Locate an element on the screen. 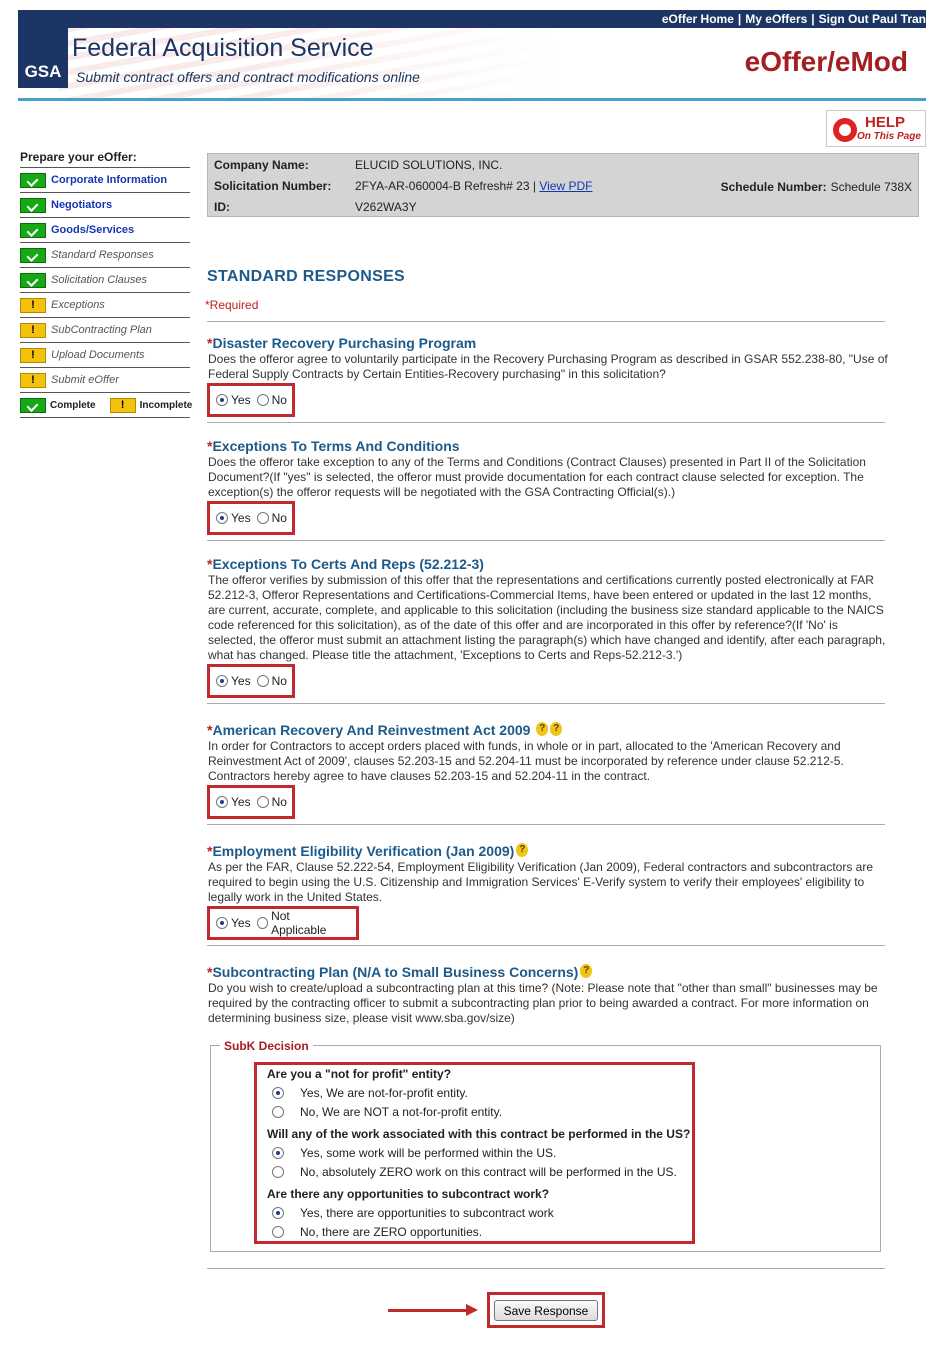  sidebar-item-solicitation-clauses: Solicitation Clauses is located at coordinates (105, 280).